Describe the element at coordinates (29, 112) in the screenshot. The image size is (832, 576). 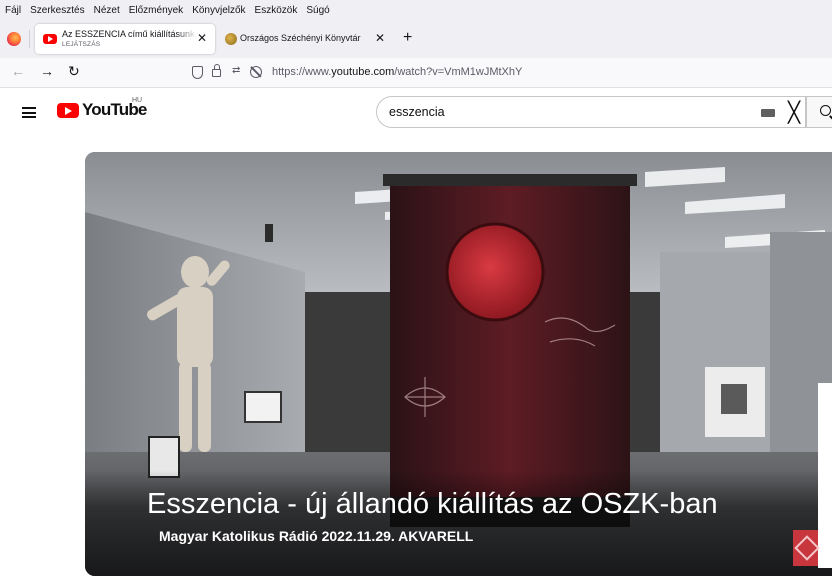
I see `menu-hamburger-icon` at that location.